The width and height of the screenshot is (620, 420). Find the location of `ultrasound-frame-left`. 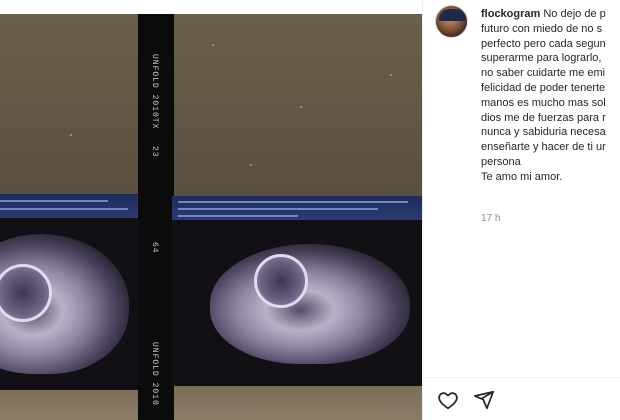

ultrasound-frame-left is located at coordinates (70, 292).